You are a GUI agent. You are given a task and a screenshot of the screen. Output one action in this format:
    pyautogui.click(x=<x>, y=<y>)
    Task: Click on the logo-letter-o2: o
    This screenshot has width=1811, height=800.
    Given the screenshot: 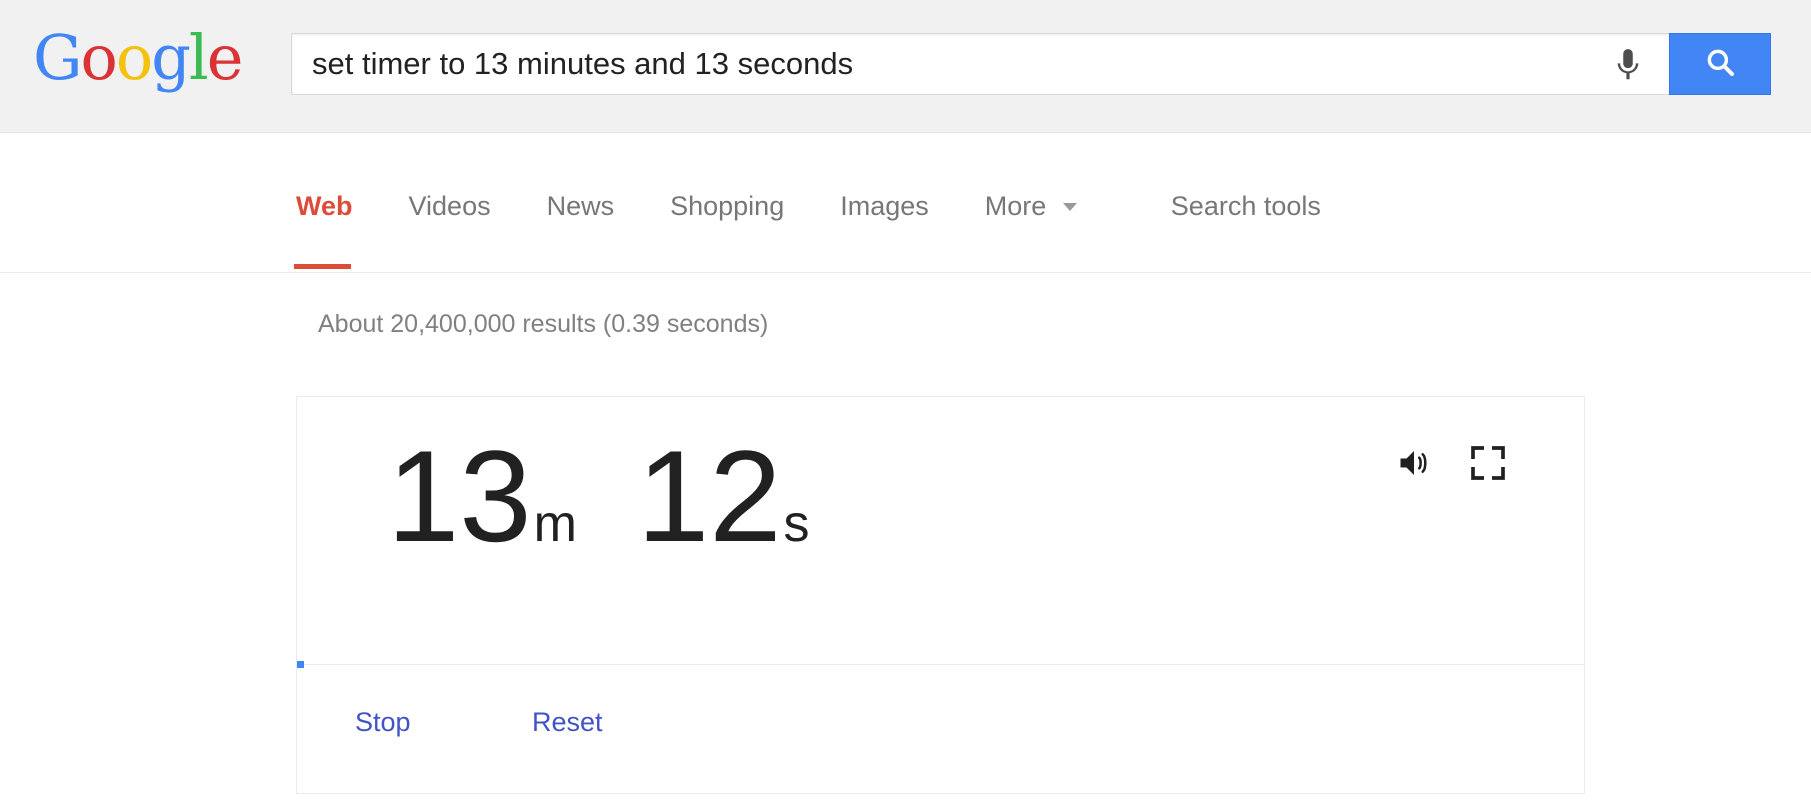 What is the action you would take?
    pyautogui.click(x=134, y=57)
    